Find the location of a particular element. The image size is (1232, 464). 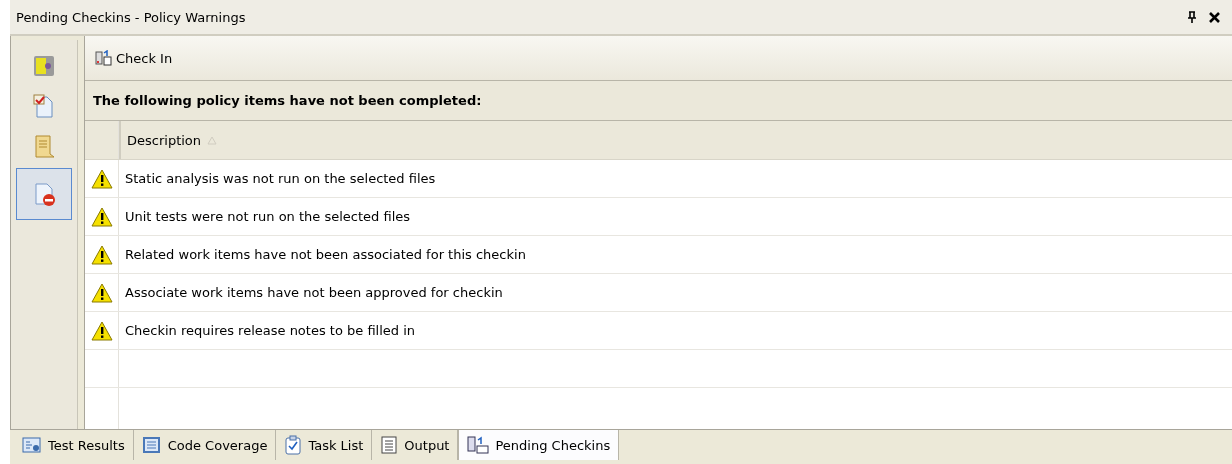

tab: Pending Checkins is located at coordinates (539, 445).